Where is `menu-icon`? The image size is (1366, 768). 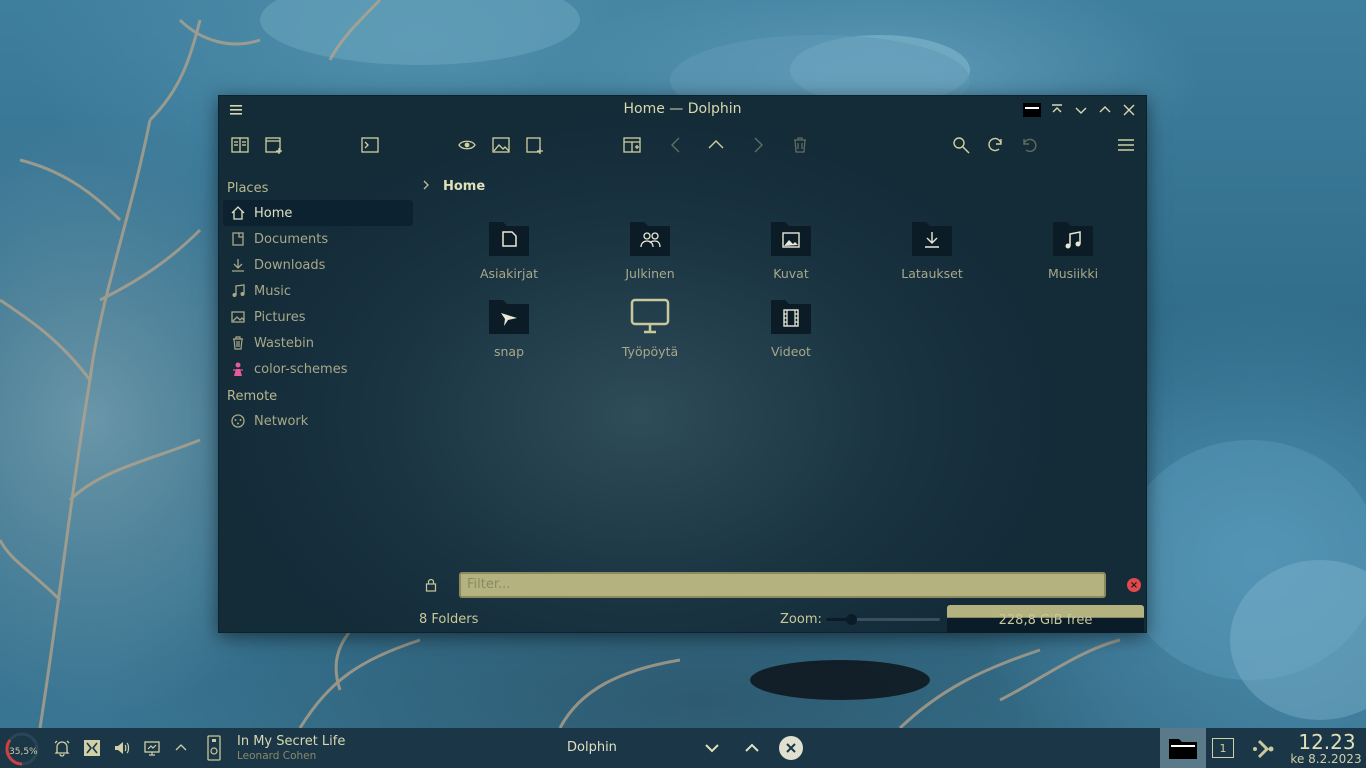 menu-icon is located at coordinates (1126, 145).